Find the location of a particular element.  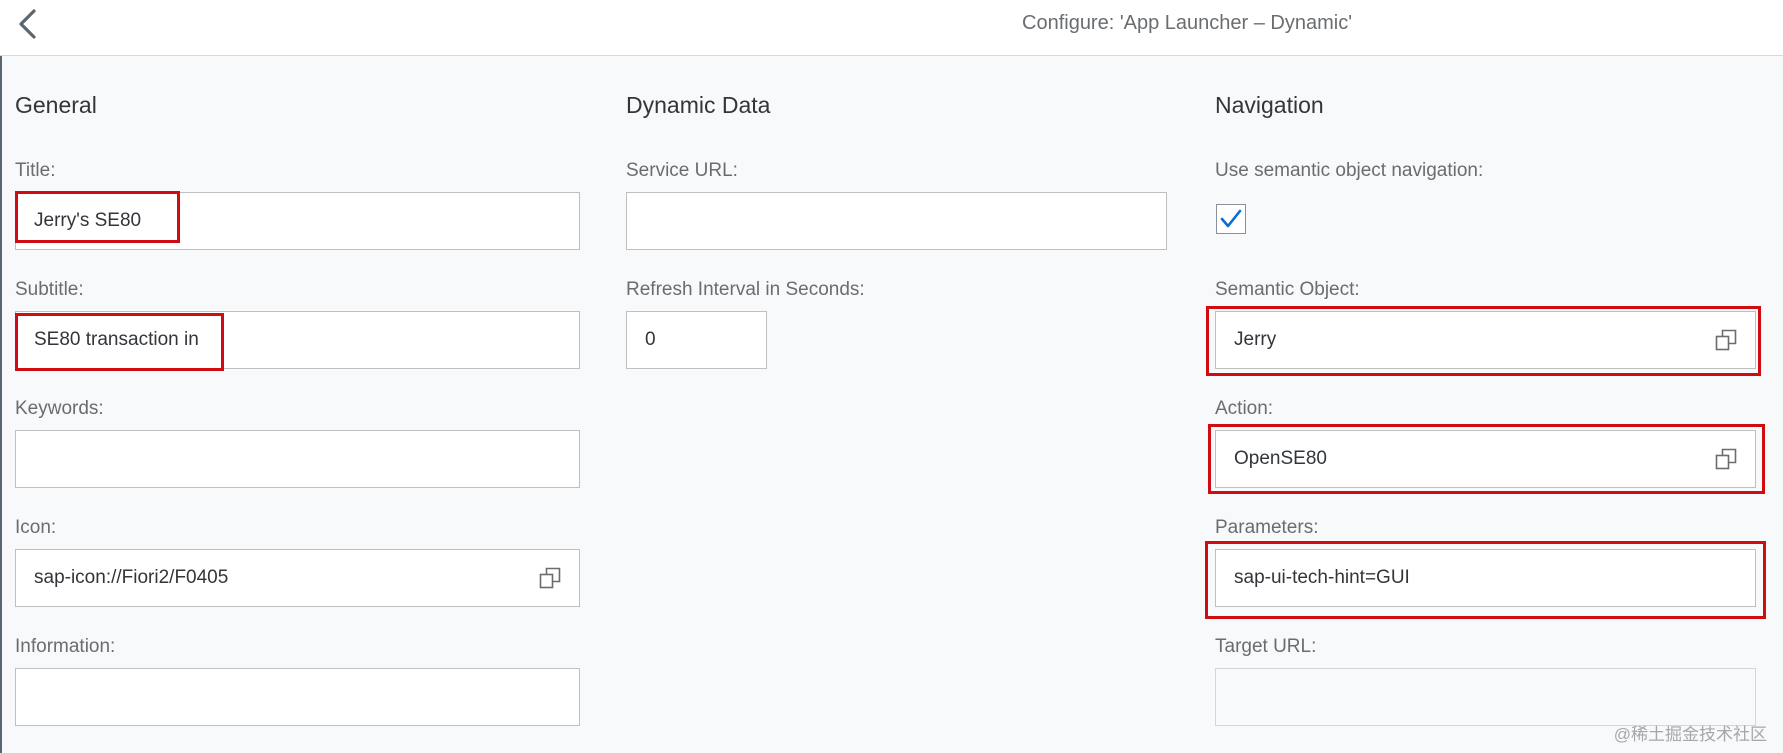

page-header: Configure: 'App Launcher – Dynamic' is located at coordinates (891, 28).